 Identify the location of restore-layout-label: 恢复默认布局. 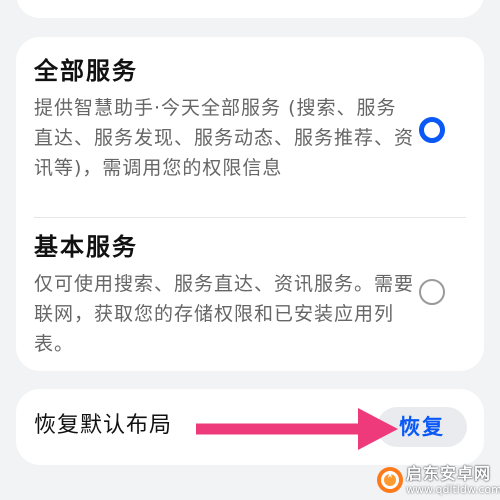
(103, 425).